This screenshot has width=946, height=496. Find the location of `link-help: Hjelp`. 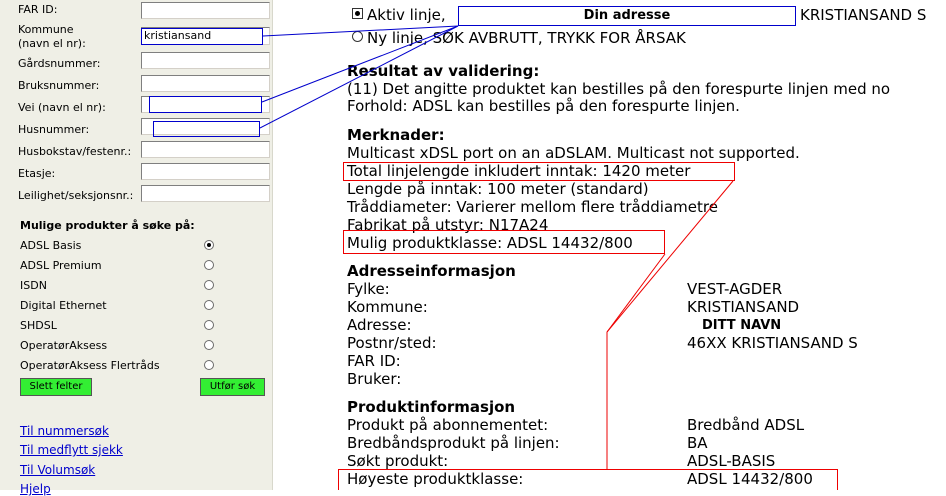

link-help: Hjelp is located at coordinates (35, 489).